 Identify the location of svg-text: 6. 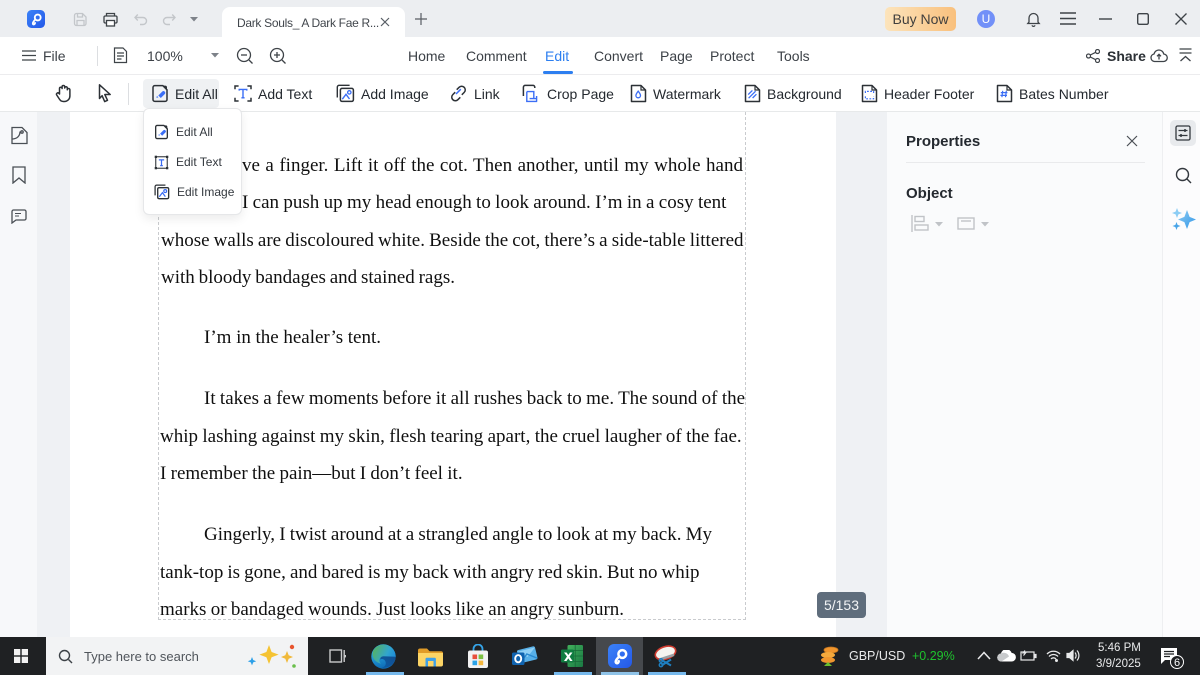
(1177, 663).